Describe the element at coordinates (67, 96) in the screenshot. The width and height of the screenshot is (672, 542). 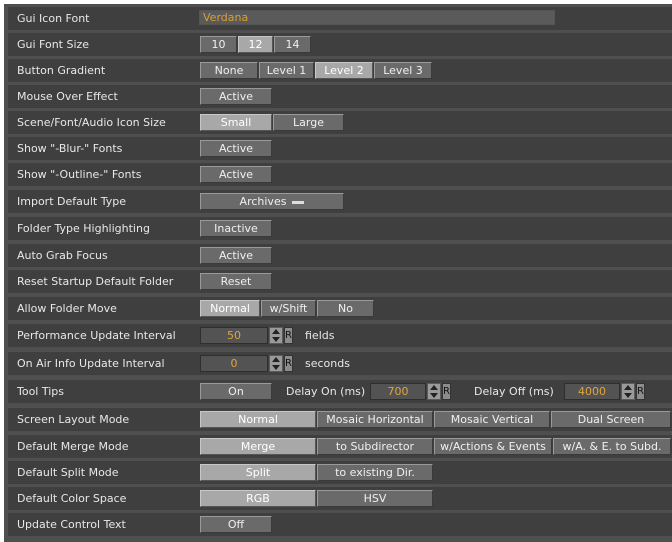
I see `mouse-over-effect-label: Mouse Over Effect` at that location.